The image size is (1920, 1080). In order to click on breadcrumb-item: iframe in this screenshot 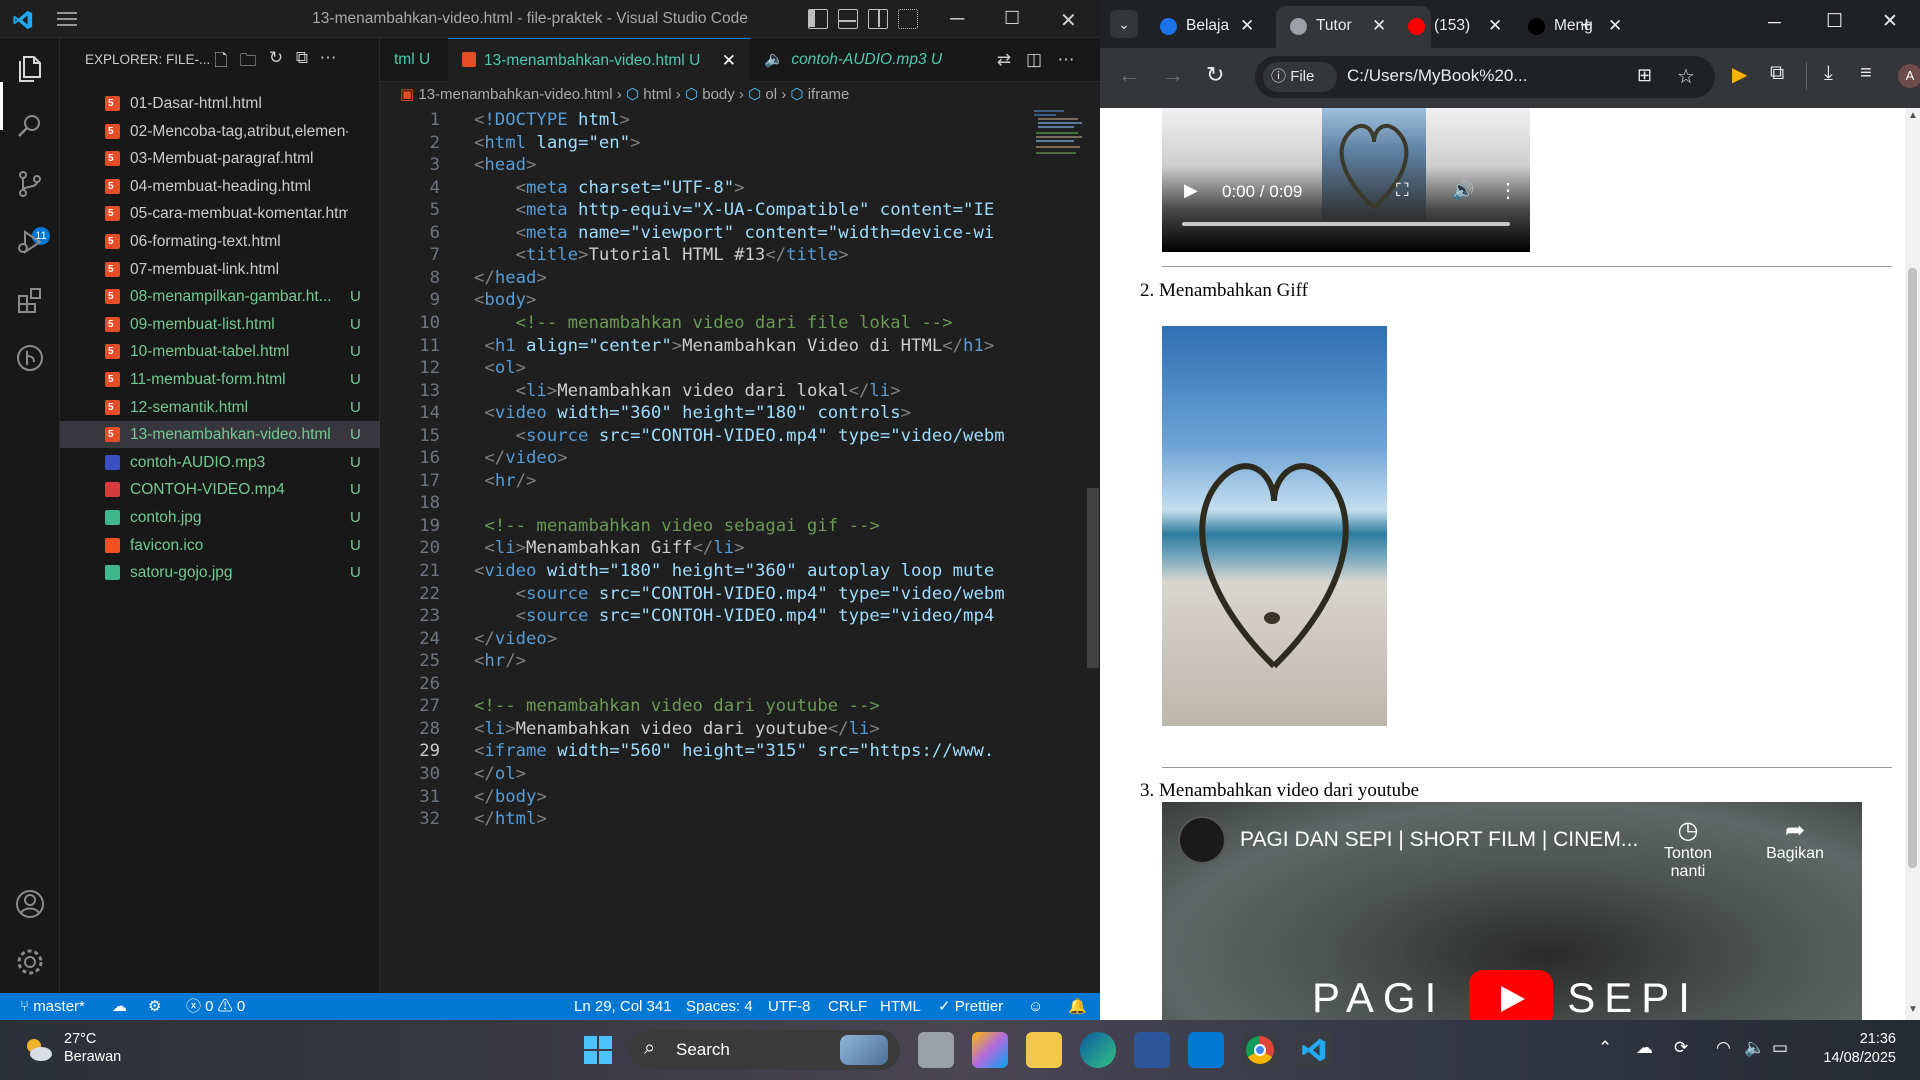, I will do `click(829, 94)`.